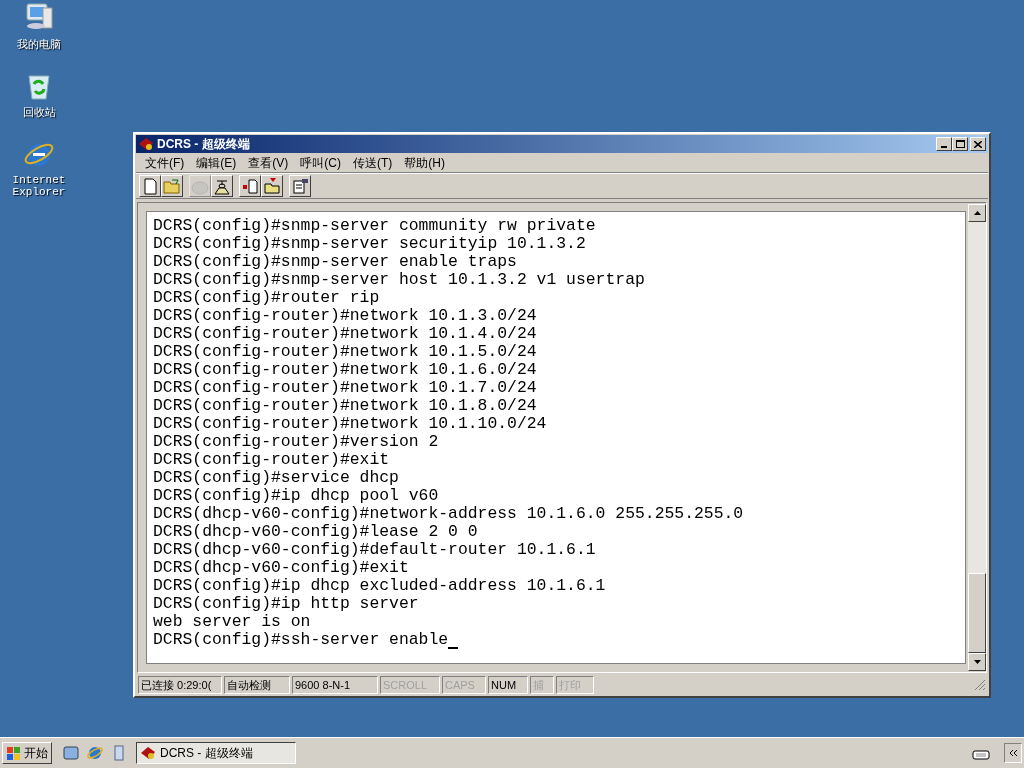 Image resolution: width=1024 pixels, height=768 pixels. I want to click on folder-receive-button, so click(272, 186).